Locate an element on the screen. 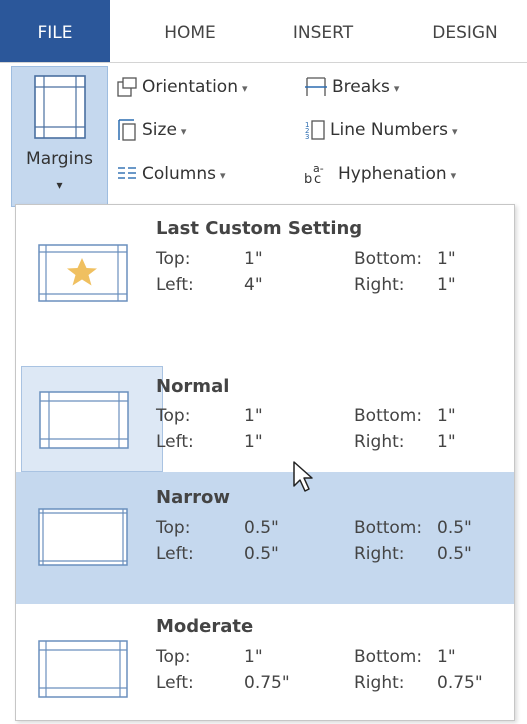 This screenshot has width=527, height=724. orientation-button: Orientation ▾ is located at coordinates (182, 87).